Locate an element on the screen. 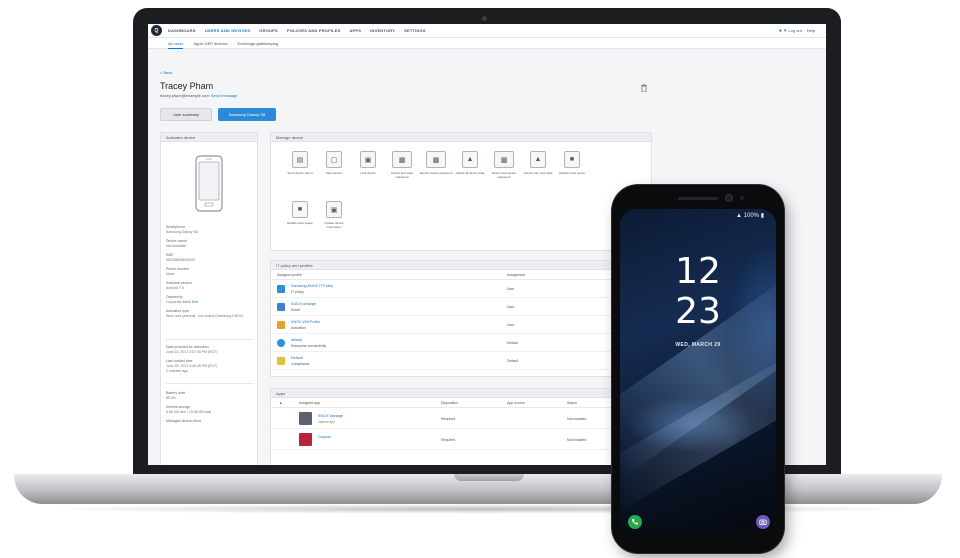 This screenshot has width=960, height=558. nav-apps: APPS is located at coordinates (355, 30).